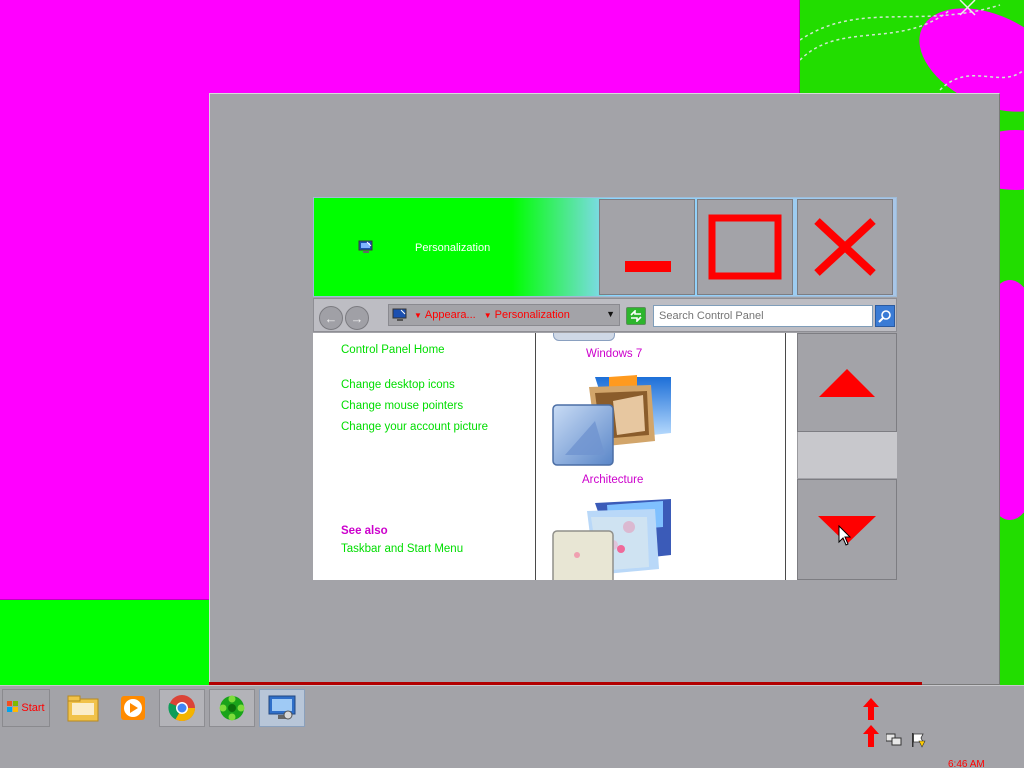  I want to click on maximize-button, so click(745, 247).